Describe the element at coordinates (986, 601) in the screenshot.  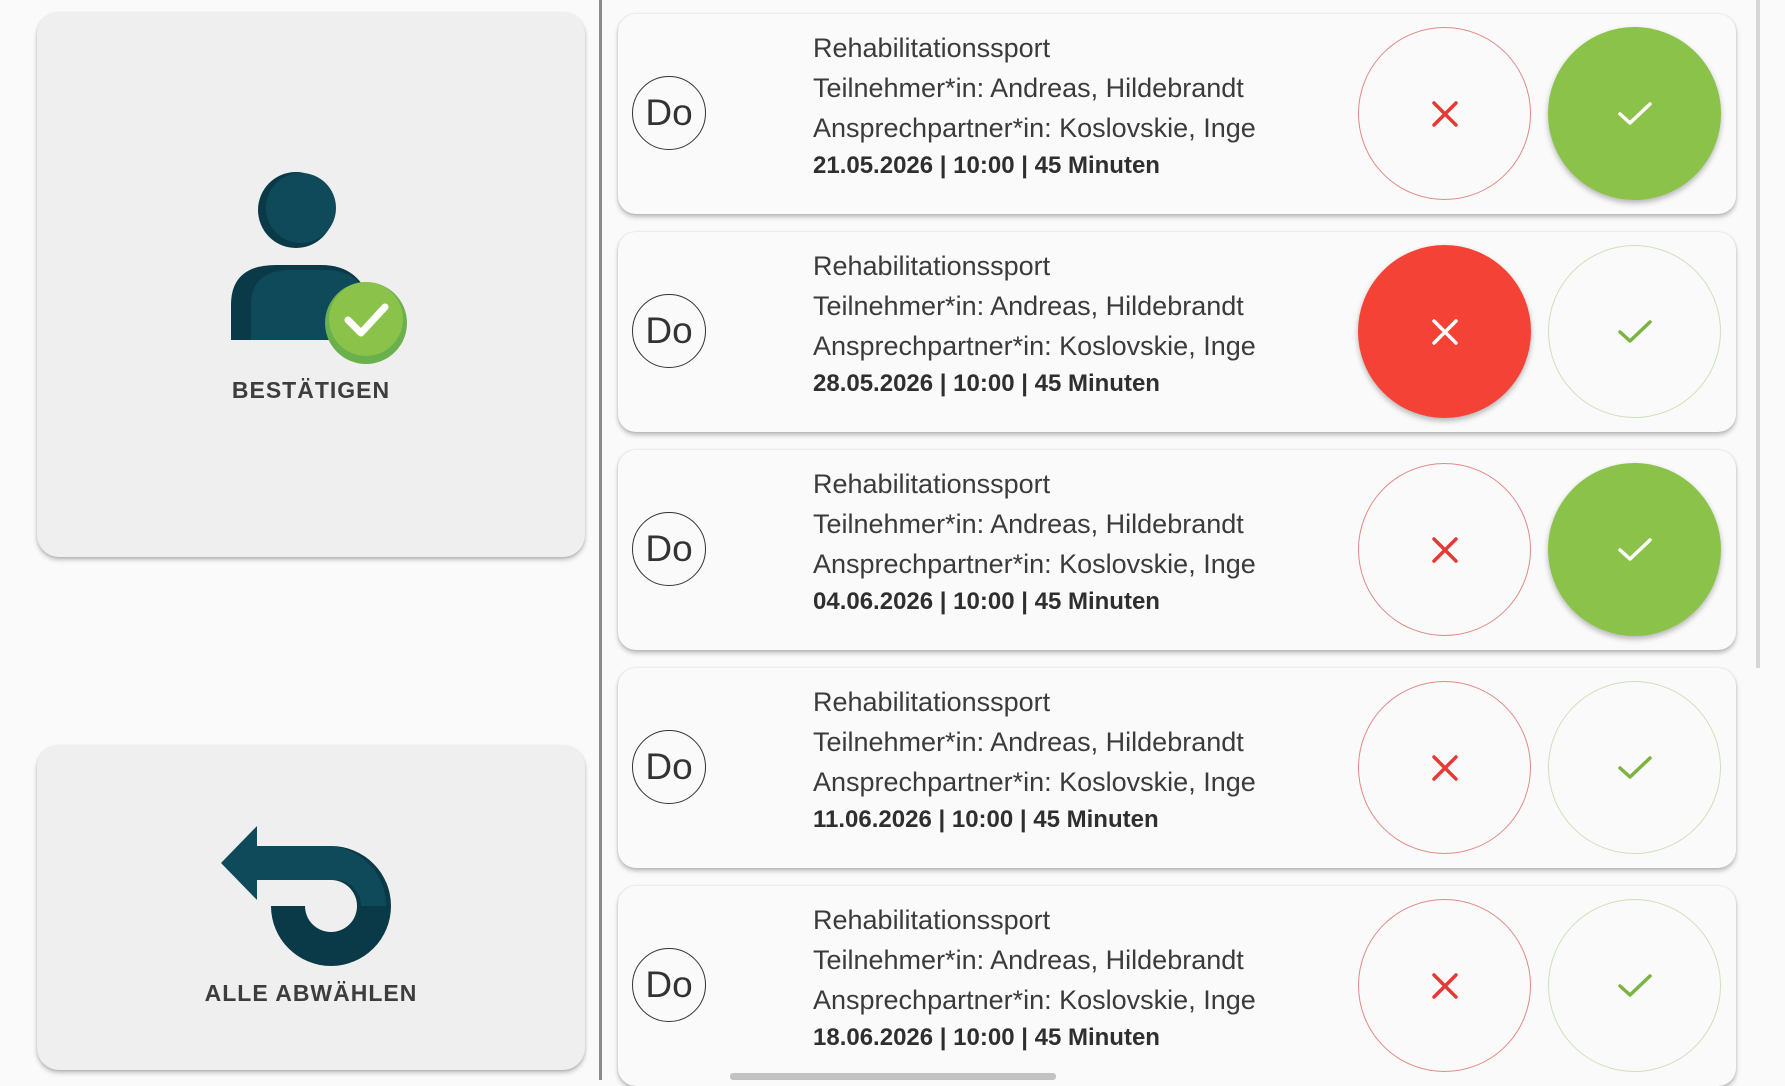
I see `appointment-datetime: 04.06.2026 | 10:00 | 45 Minuten` at that location.